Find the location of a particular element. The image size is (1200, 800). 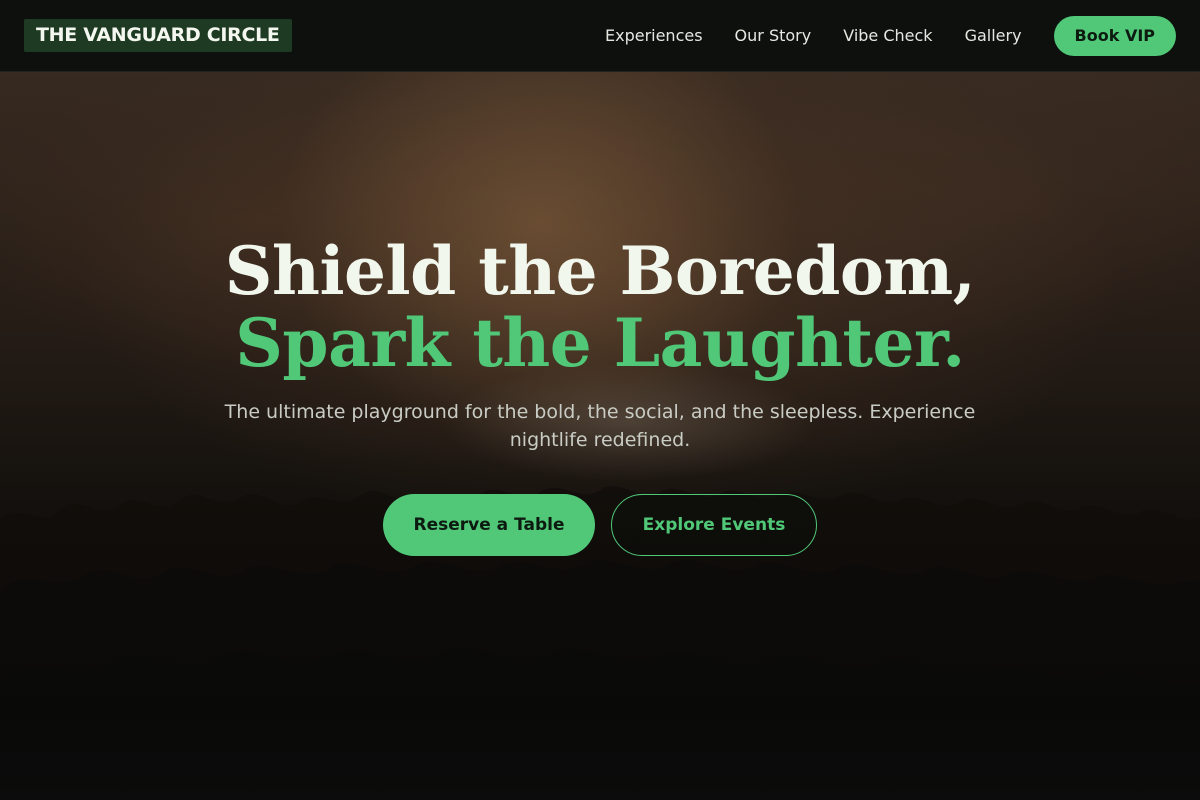

nav-link-our-story: Our Story is located at coordinates (773, 35).